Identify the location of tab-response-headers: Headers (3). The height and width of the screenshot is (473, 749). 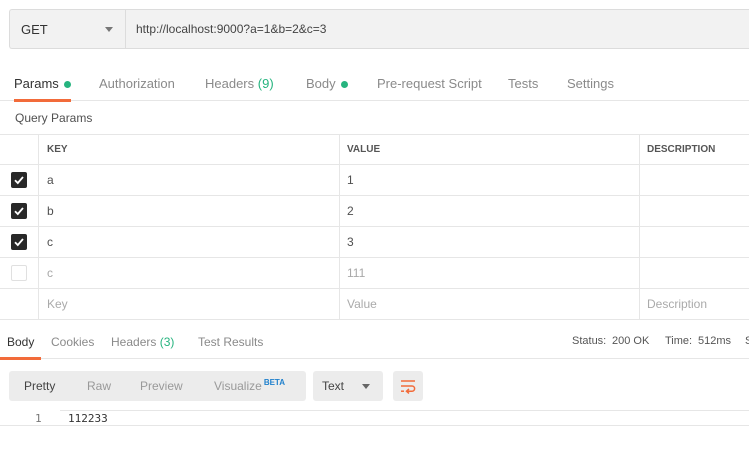
(142, 342).